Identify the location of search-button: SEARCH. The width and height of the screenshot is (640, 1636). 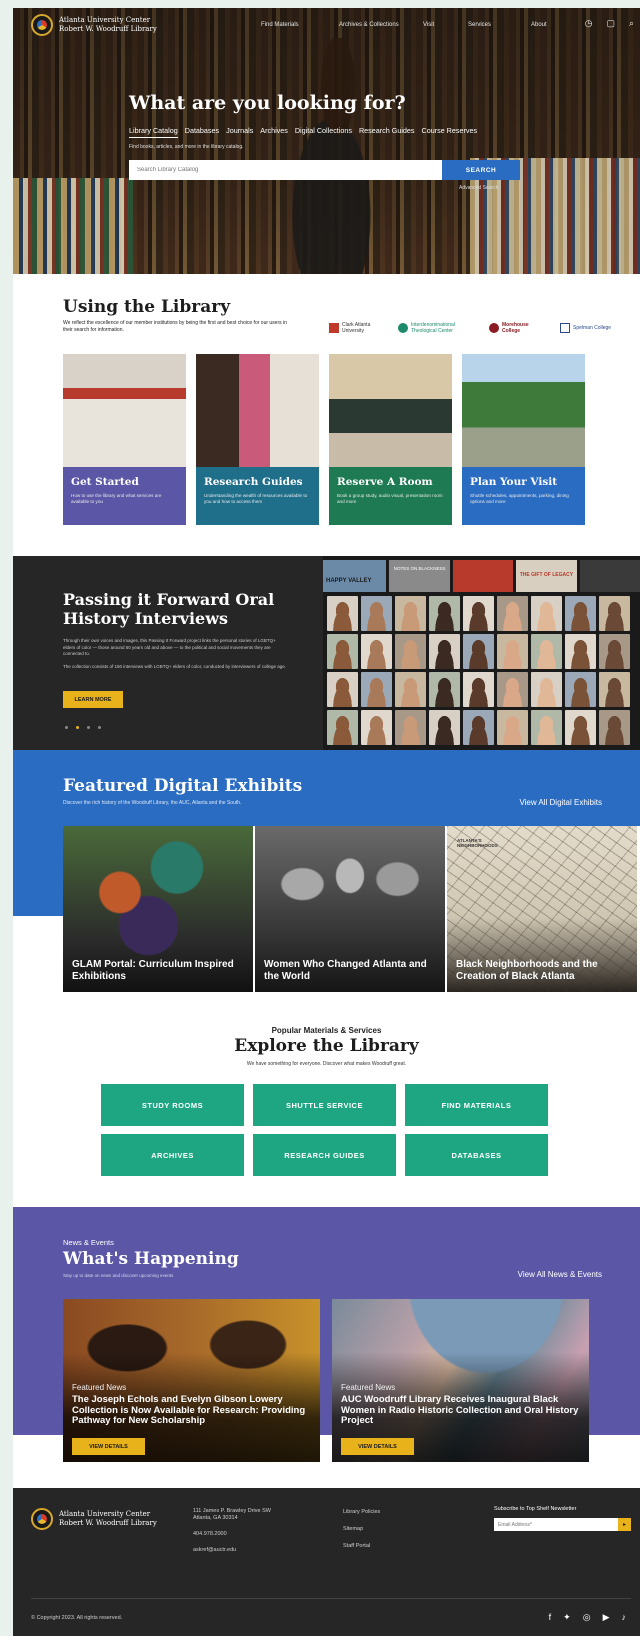
(481, 170).